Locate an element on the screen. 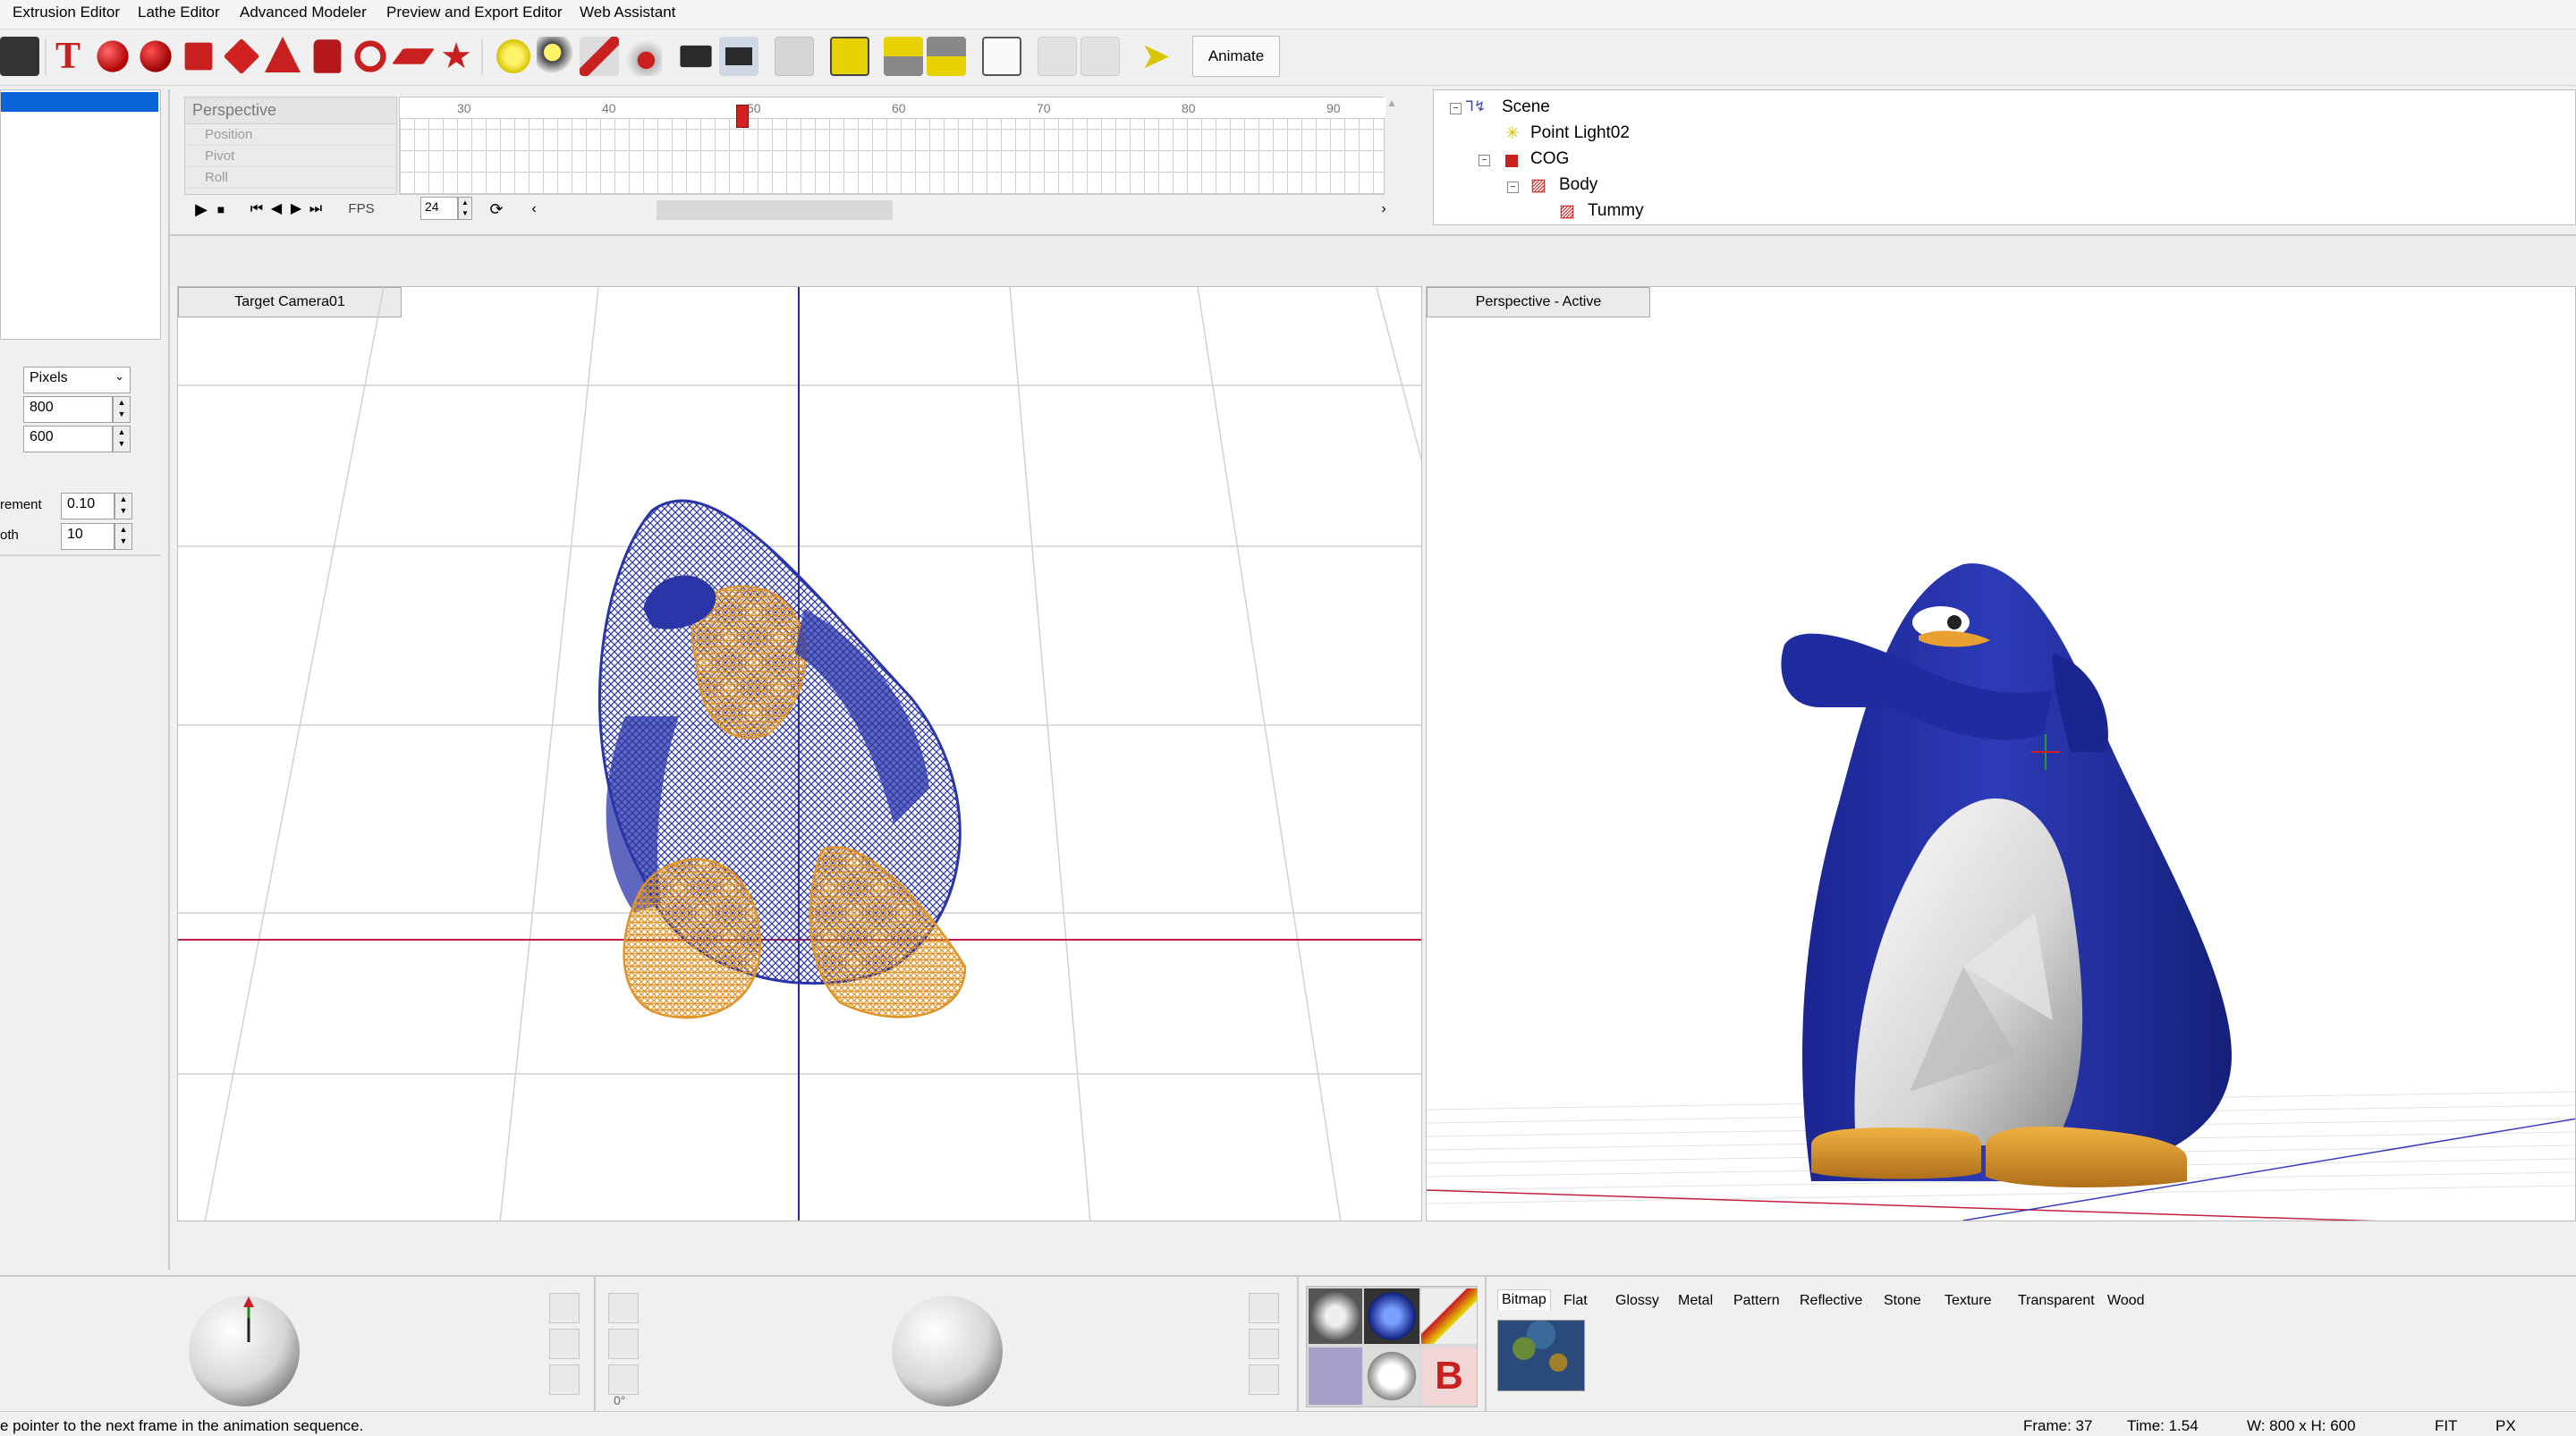 Image resolution: width=2576 pixels, height=1436 pixels. width-field: 800 is located at coordinates (68, 409).